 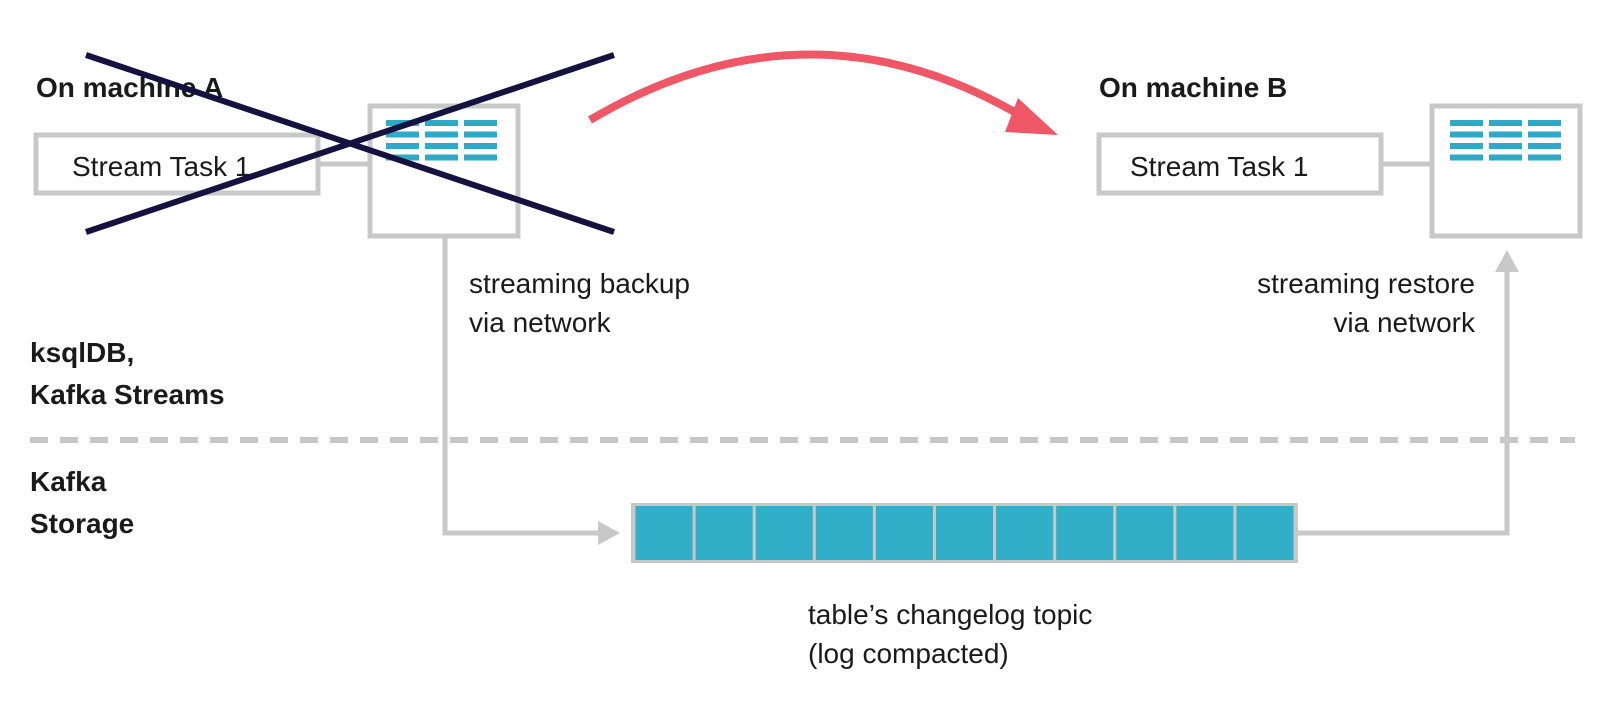 What do you see at coordinates (82, 352) in the screenshot?
I see `layer-label-ksqldb: ksqlDB,` at bounding box center [82, 352].